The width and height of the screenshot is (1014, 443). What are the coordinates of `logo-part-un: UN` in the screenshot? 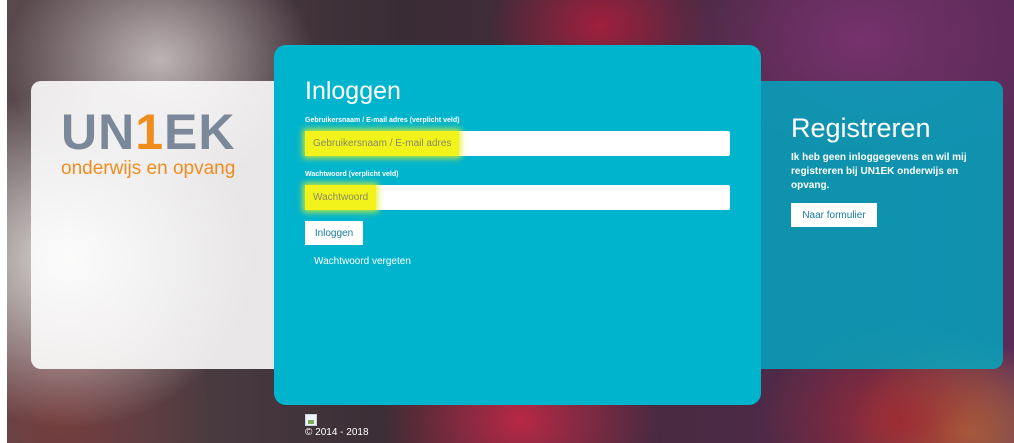 It's located at (98, 132).